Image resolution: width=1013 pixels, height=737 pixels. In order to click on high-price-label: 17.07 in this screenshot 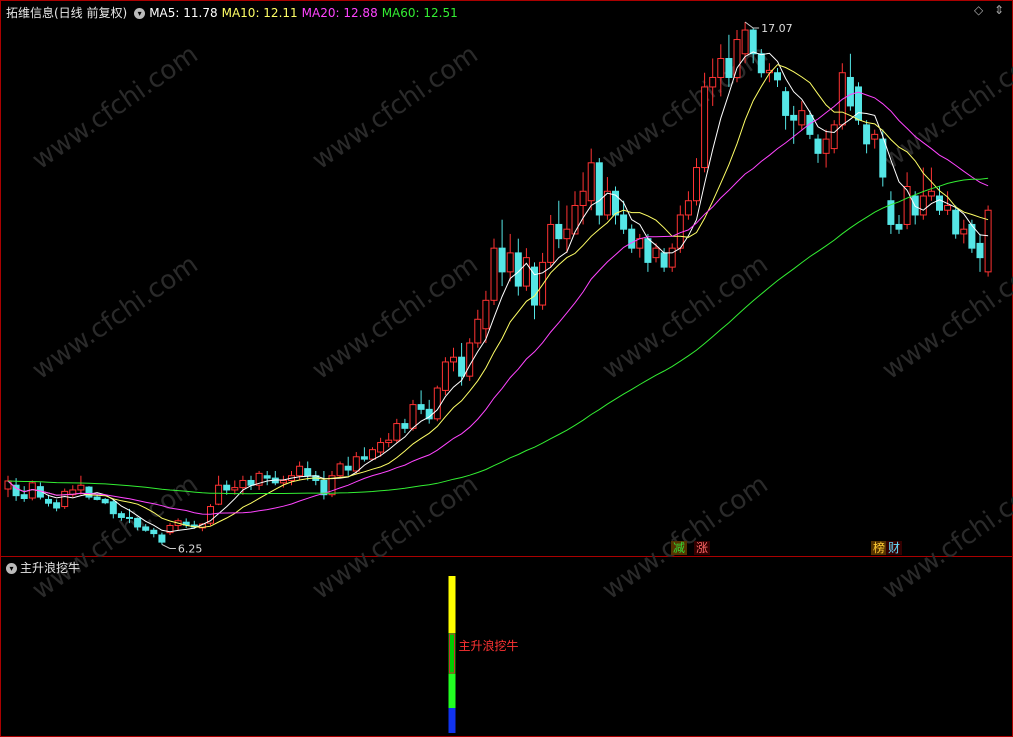, I will do `click(777, 28)`.